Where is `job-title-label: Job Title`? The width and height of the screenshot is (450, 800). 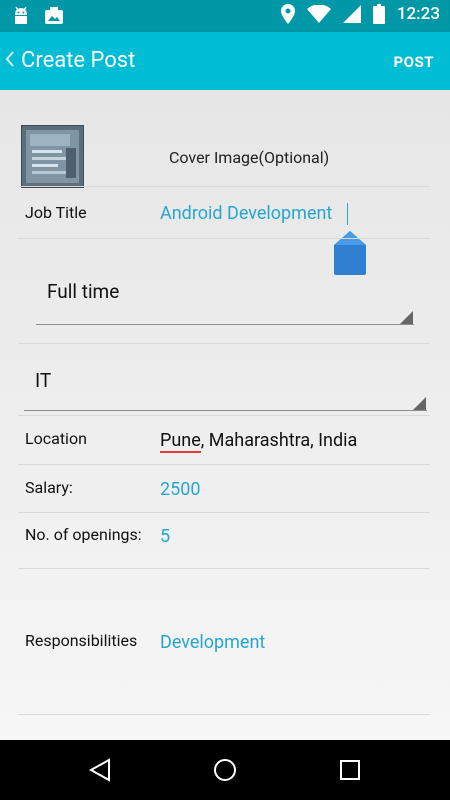 job-title-label: Job Title is located at coordinates (56, 212).